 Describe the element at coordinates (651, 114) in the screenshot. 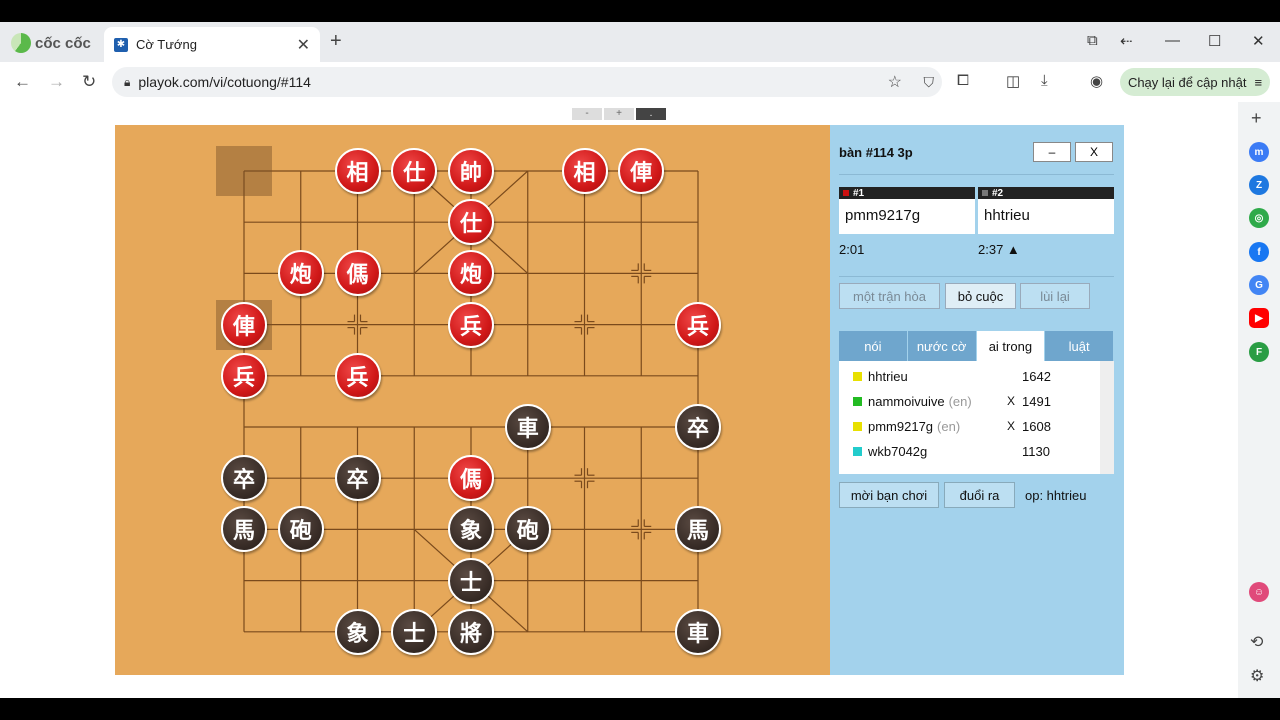

I see `zoom-reset-button: .` at that location.